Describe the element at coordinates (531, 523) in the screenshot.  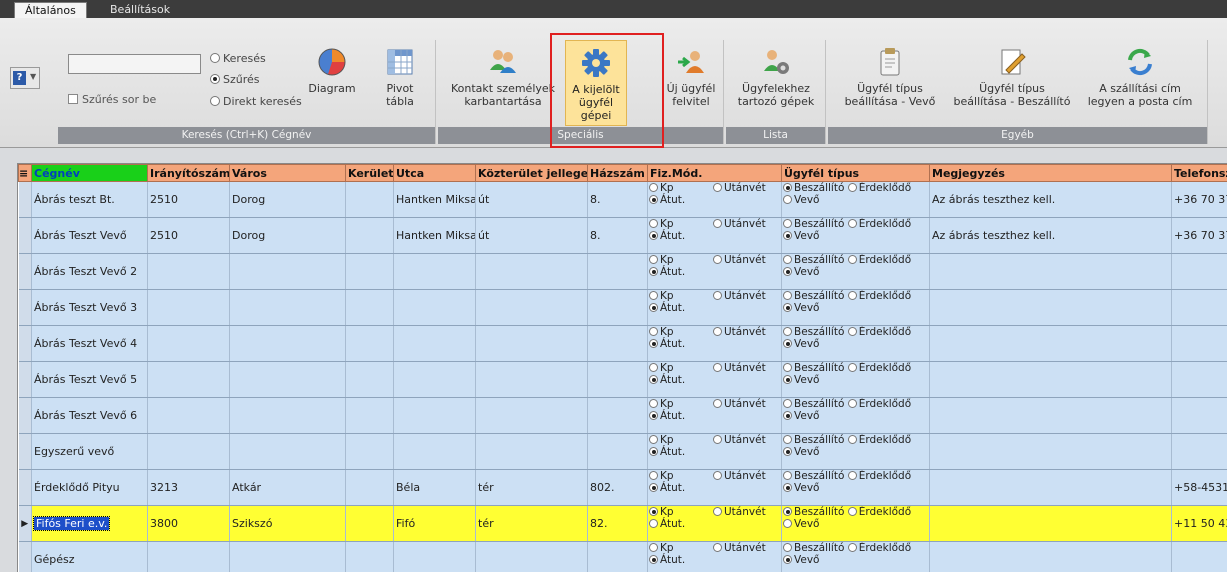
I see `street-type-cell: tér` at that location.